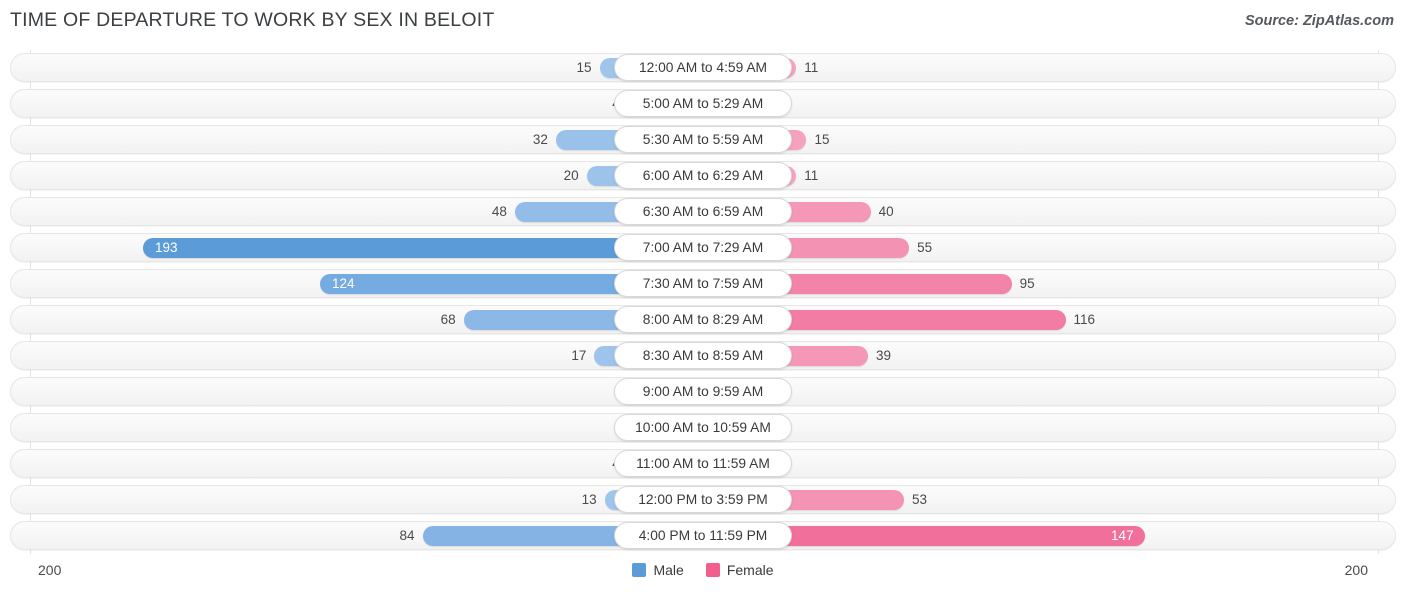 This screenshot has height=594, width=1406. I want to click on chart-row: 13 53 12:00 PM to 3:59 PM, so click(703, 500).